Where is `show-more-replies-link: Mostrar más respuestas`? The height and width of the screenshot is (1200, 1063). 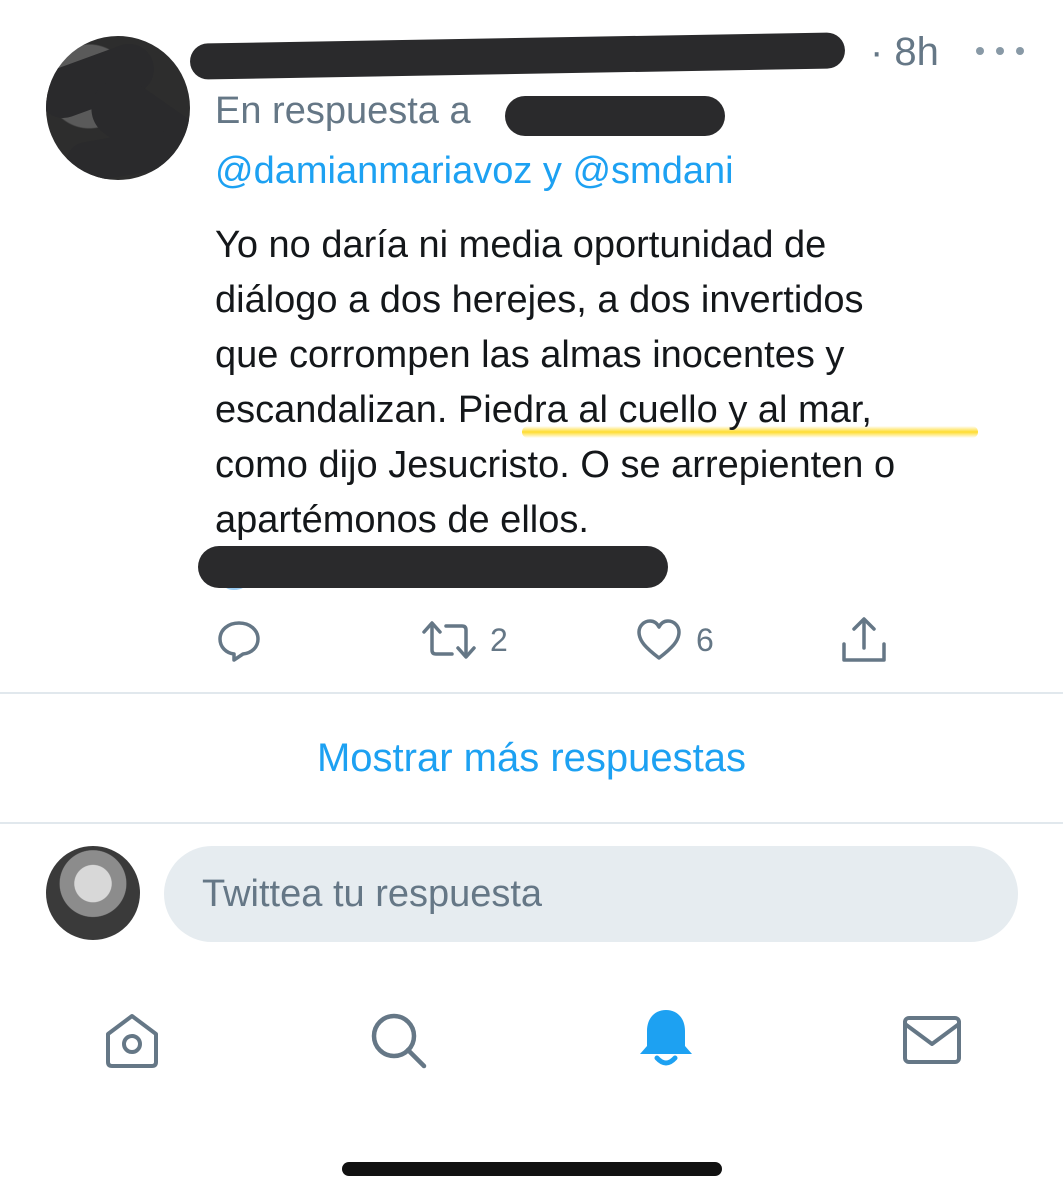
show-more-replies-link: Mostrar más respuestas is located at coordinates (531, 758).